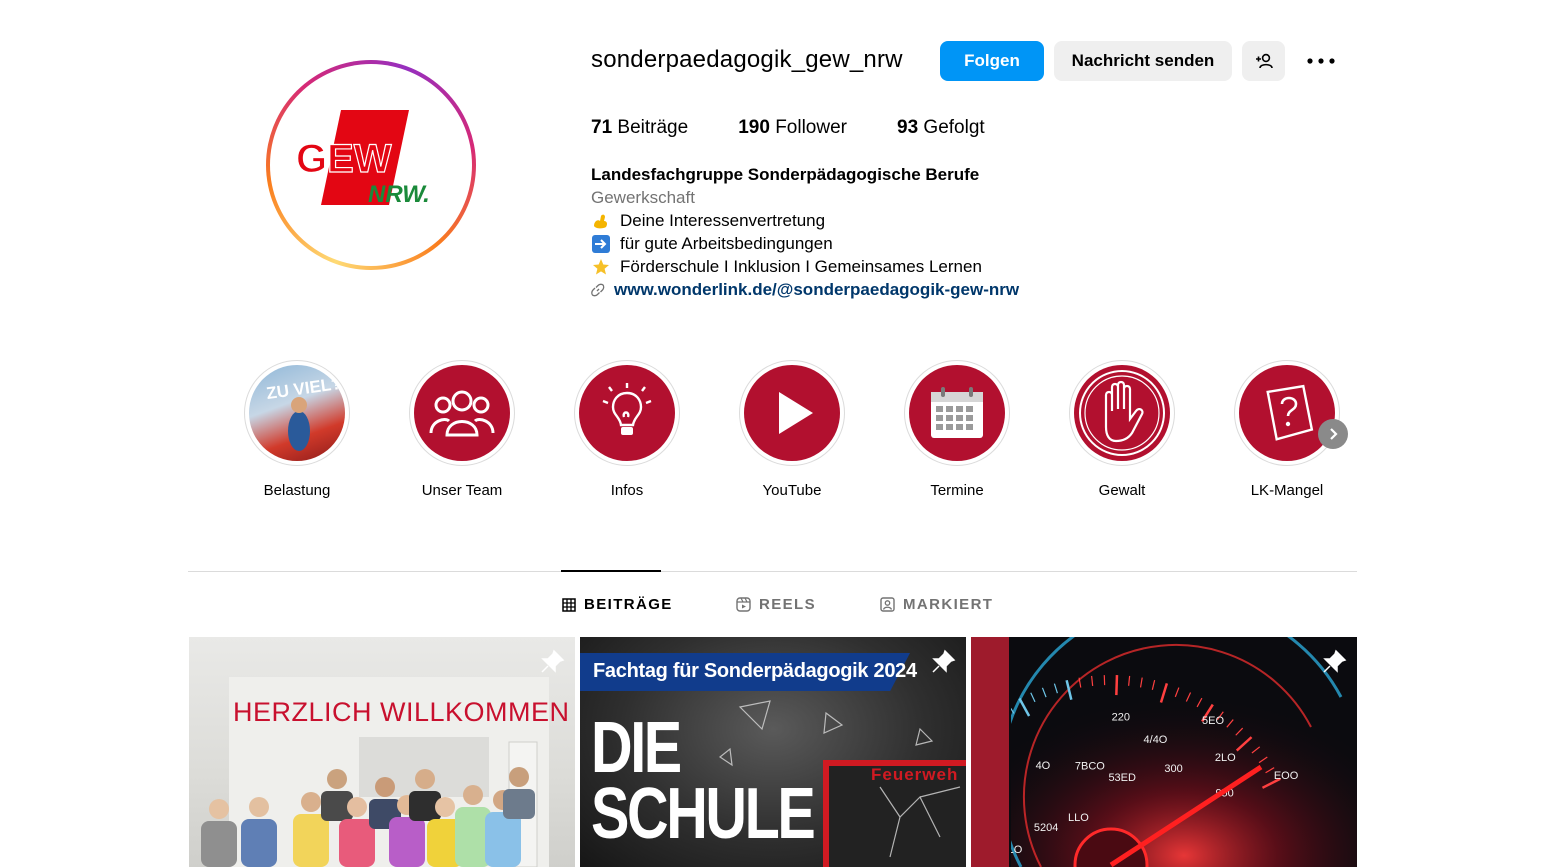 The width and height of the screenshot is (1555, 867). I want to click on gauge-label: 7BCO, so click(1090, 767).